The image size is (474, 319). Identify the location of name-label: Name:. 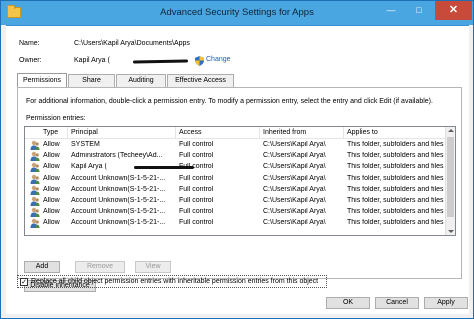
(29, 43).